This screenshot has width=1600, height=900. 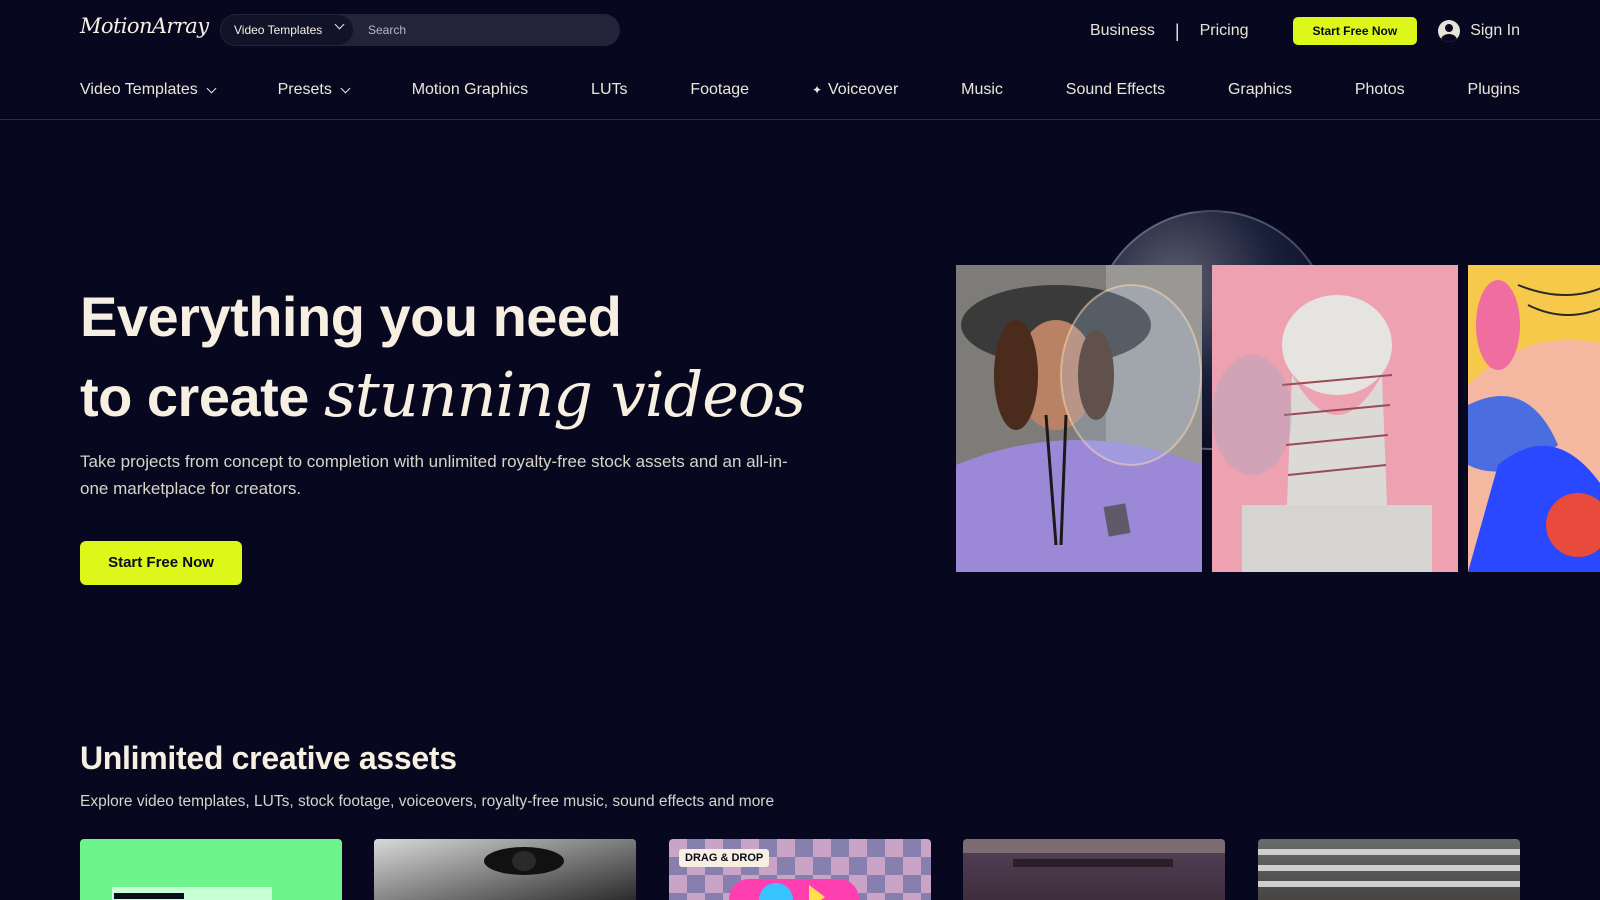 I want to click on asset-card: DRAG & DROP, so click(x=800, y=869).